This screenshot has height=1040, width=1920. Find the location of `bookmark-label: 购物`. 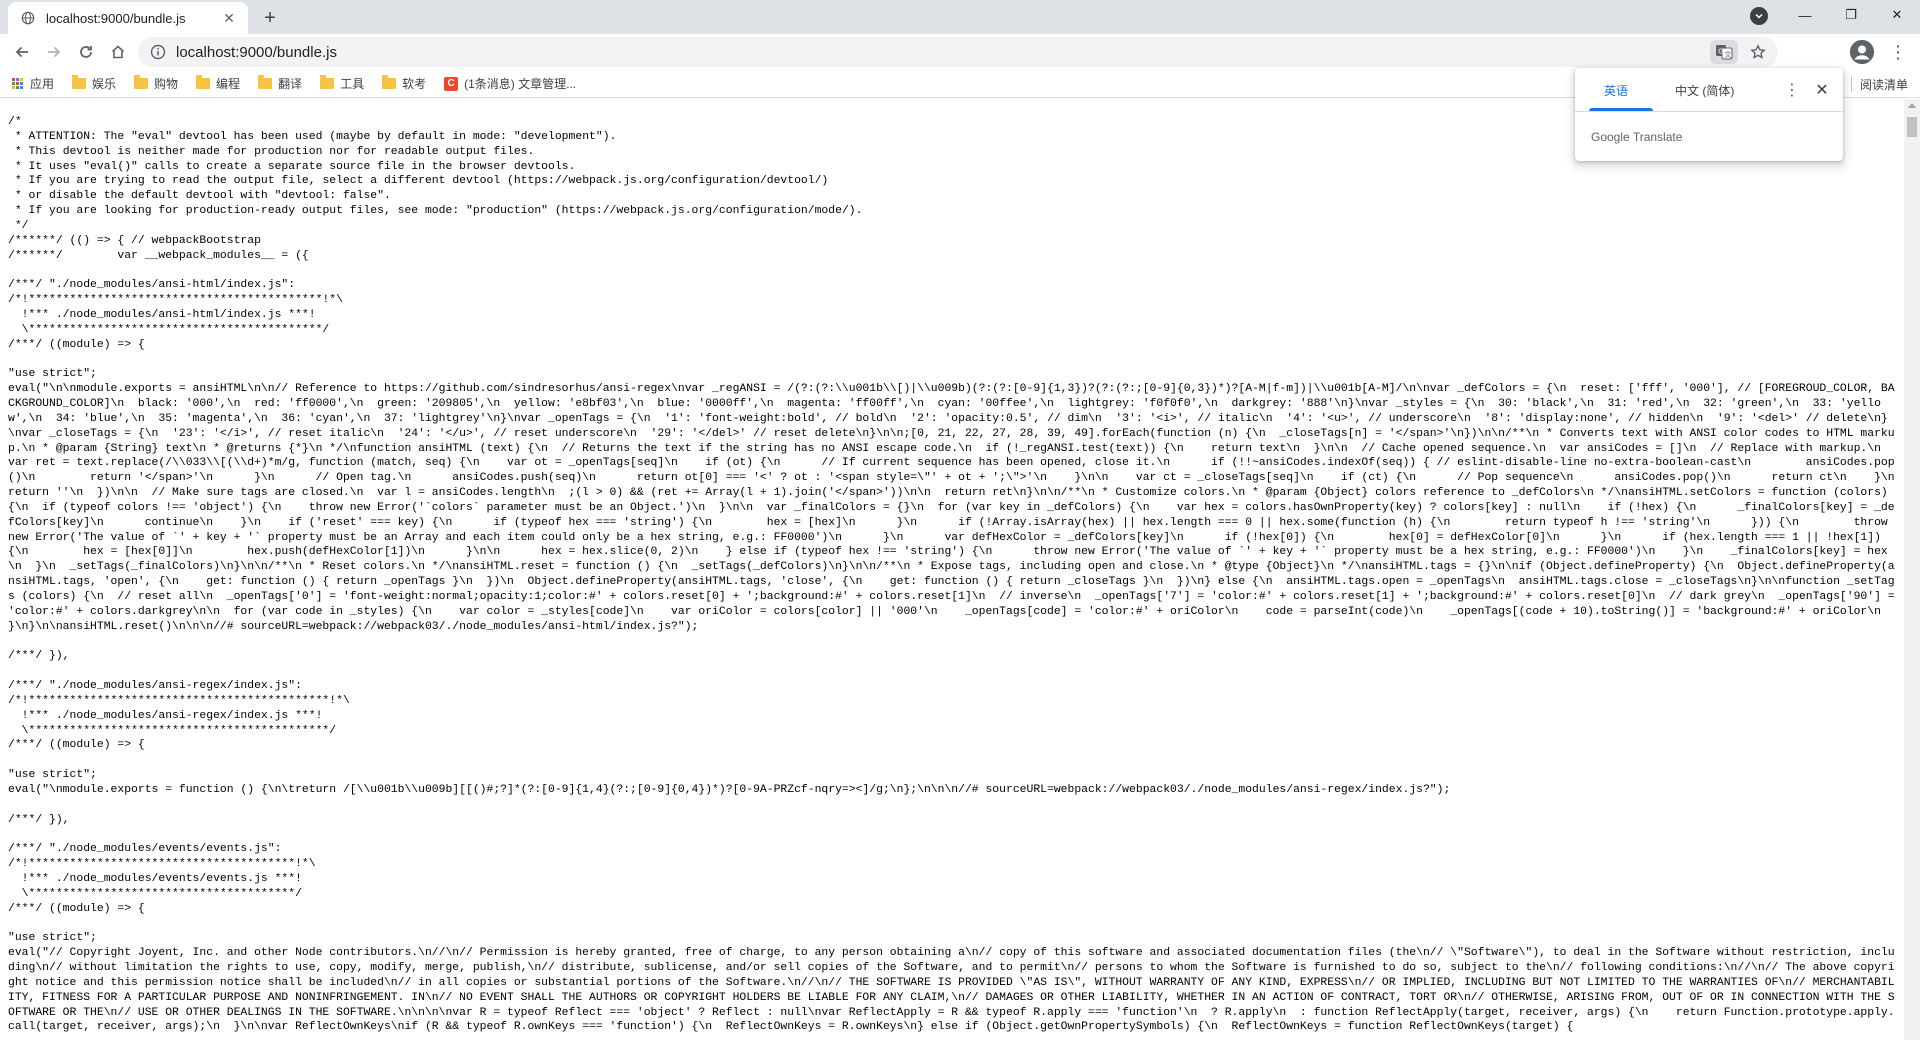

bookmark-label: 购物 is located at coordinates (166, 84).